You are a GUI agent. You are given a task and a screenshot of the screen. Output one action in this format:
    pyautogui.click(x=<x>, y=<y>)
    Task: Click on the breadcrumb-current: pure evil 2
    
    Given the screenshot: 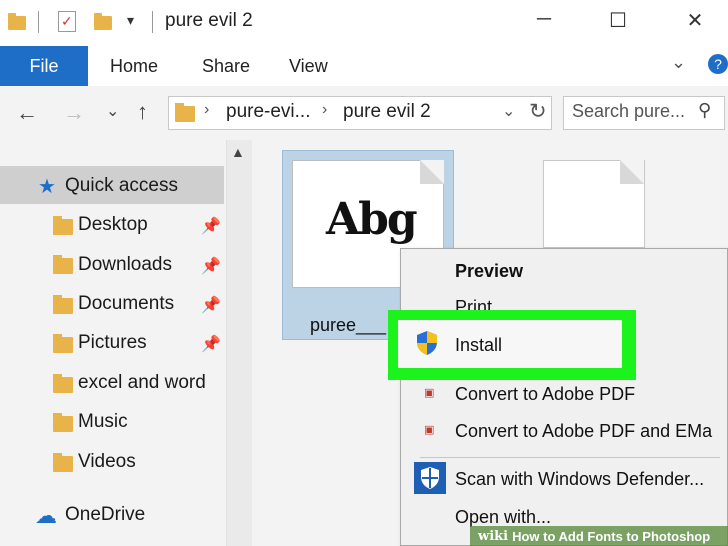 What is the action you would take?
    pyautogui.click(x=387, y=112)
    